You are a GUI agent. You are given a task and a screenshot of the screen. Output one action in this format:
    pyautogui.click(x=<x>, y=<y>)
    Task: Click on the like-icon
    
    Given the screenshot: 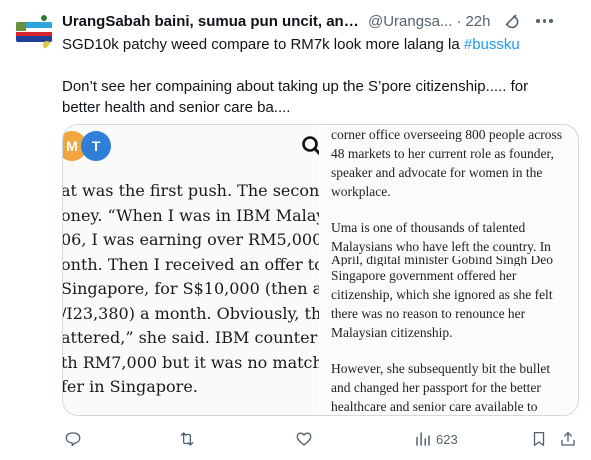 What is the action you would take?
    pyautogui.click(x=304, y=439)
    